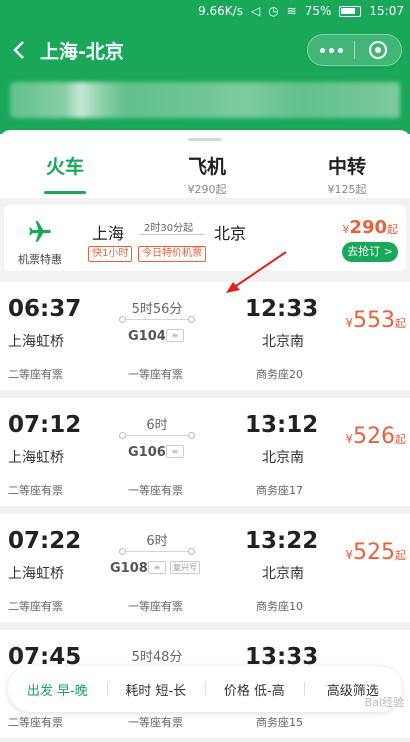  What do you see at coordinates (40, 231) in the screenshot?
I see `plane-icon` at bounding box center [40, 231].